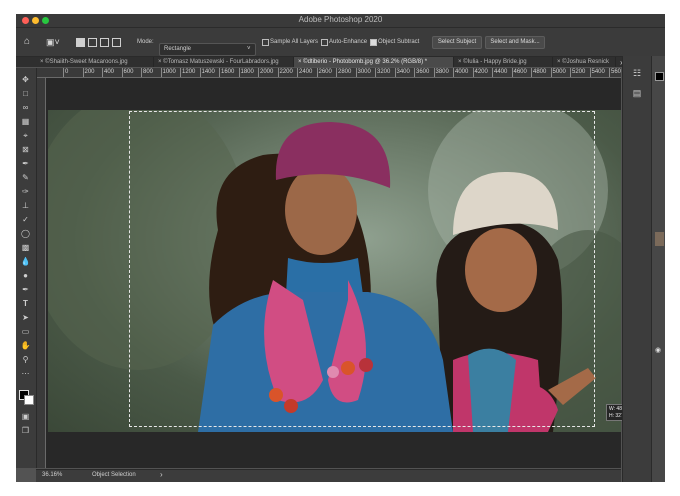 The image size is (680, 496). What do you see at coordinates (116, 42) in the screenshot?
I see `intersect-selection-icon` at bounding box center [116, 42].